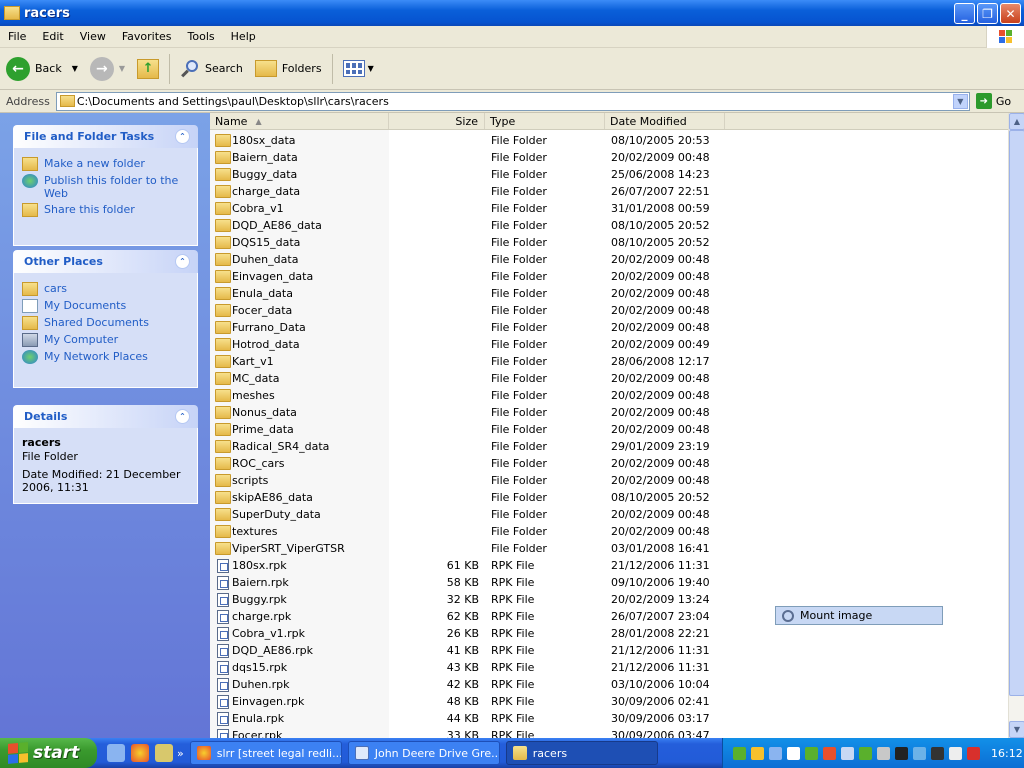  I want to click on file-row: Prime_data File Folder 20/02/2009 00:48, so click(609, 429).